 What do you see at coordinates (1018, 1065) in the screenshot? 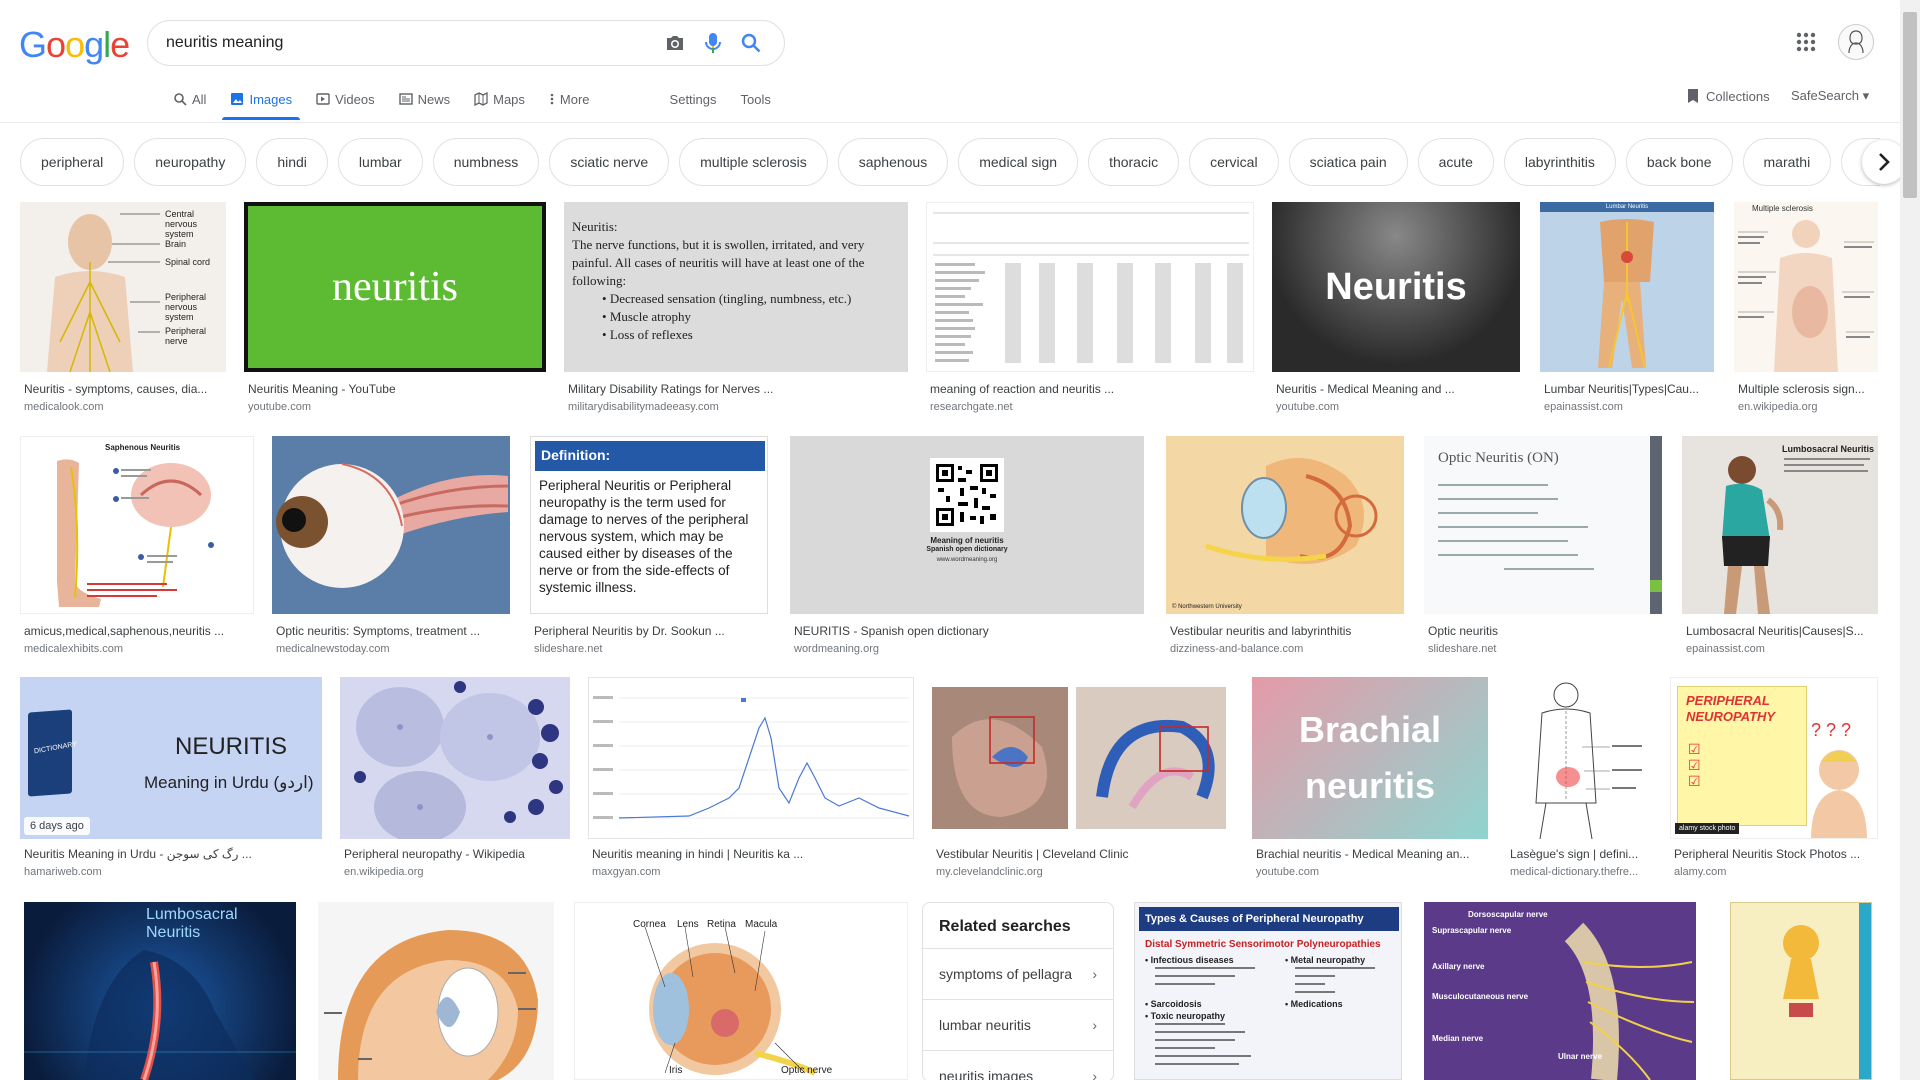
I see `related-search-item: neuritis images ›` at bounding box center [1018, 1065].